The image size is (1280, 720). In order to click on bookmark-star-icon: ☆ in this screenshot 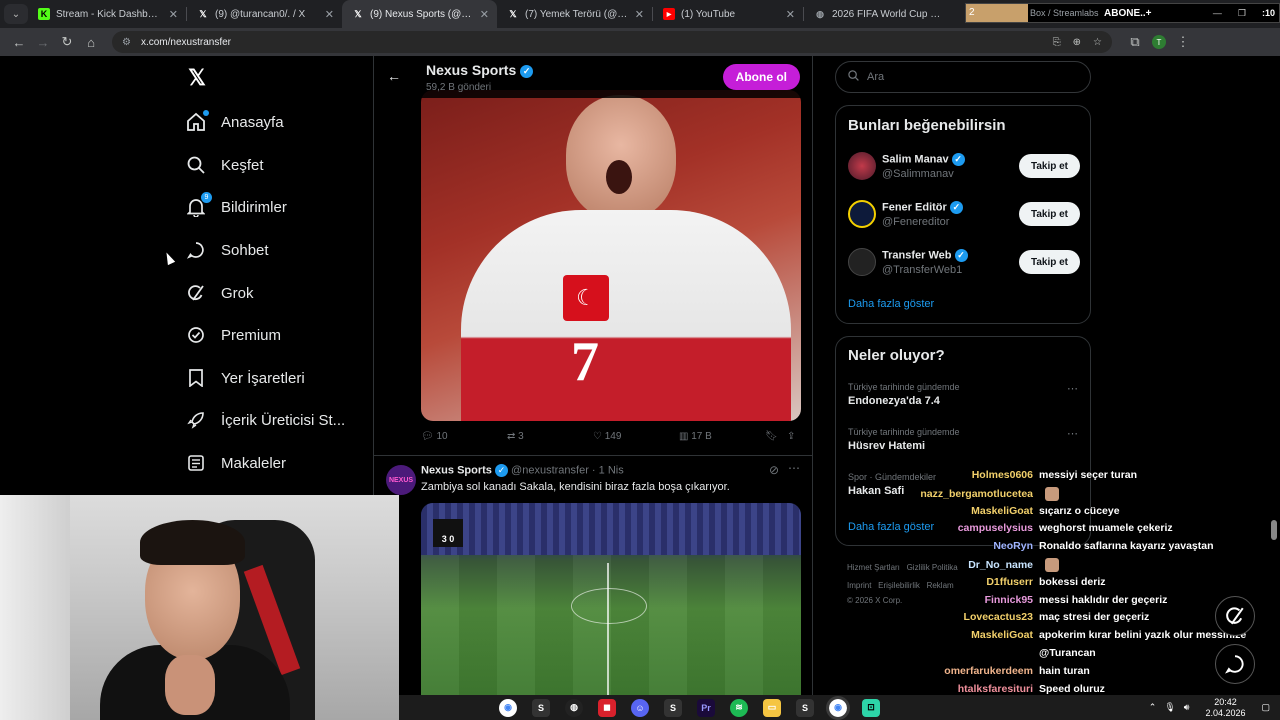, I will do `click(1097, 42)`.